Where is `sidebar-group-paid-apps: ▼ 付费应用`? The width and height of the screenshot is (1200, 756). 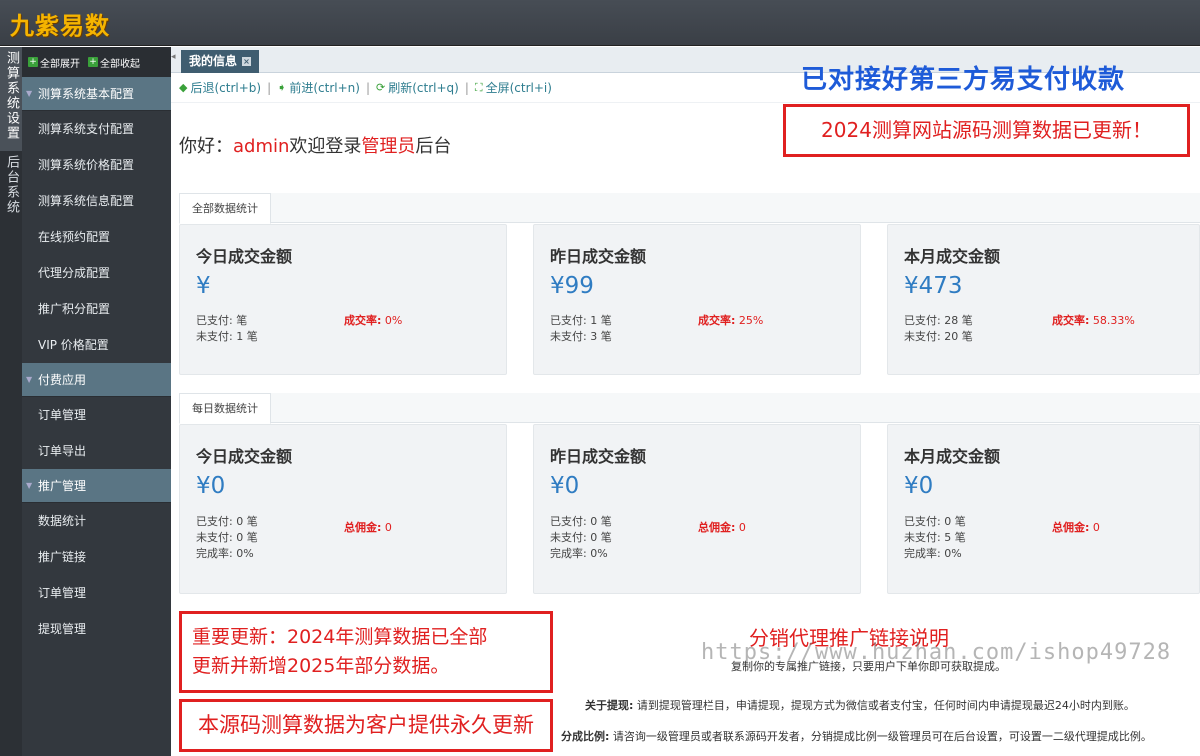 sidebar-group-paid-apps: ▼ 付费应用 is located at coordinates (96, 380).